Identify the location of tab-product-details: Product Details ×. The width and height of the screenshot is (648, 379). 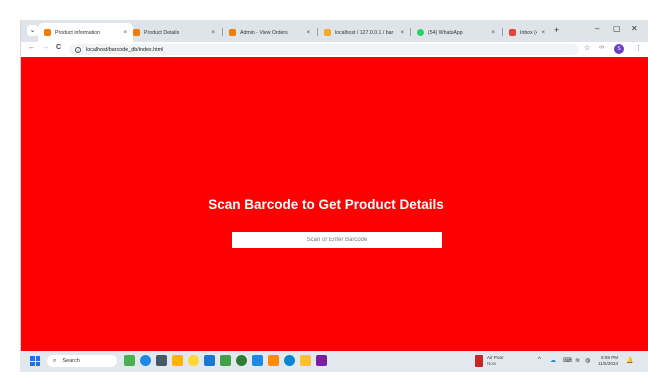
(174, 32).